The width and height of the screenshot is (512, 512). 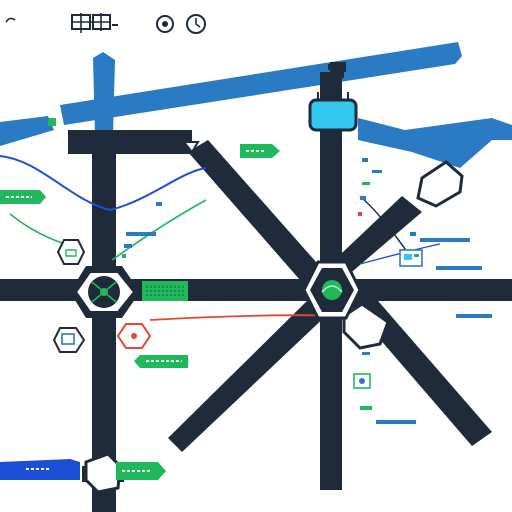 I want to click on alert-node-icon, so click(x=134, y=336).